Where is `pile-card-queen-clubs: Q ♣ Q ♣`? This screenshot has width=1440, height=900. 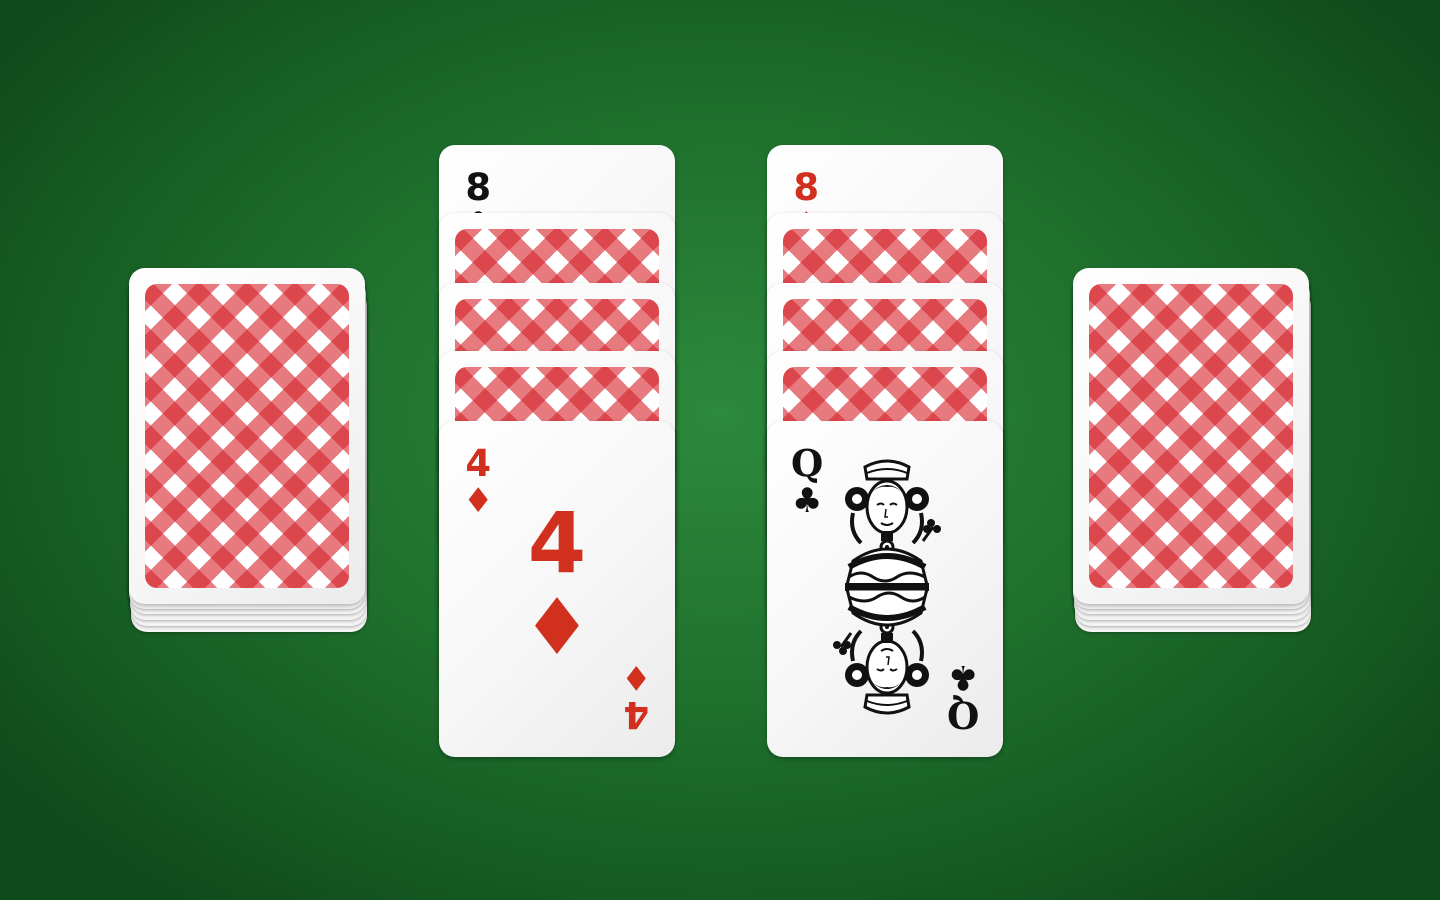 pile-card-queen-clubs: Q ♣ Q ♣ is located at coordinates (885, 589).